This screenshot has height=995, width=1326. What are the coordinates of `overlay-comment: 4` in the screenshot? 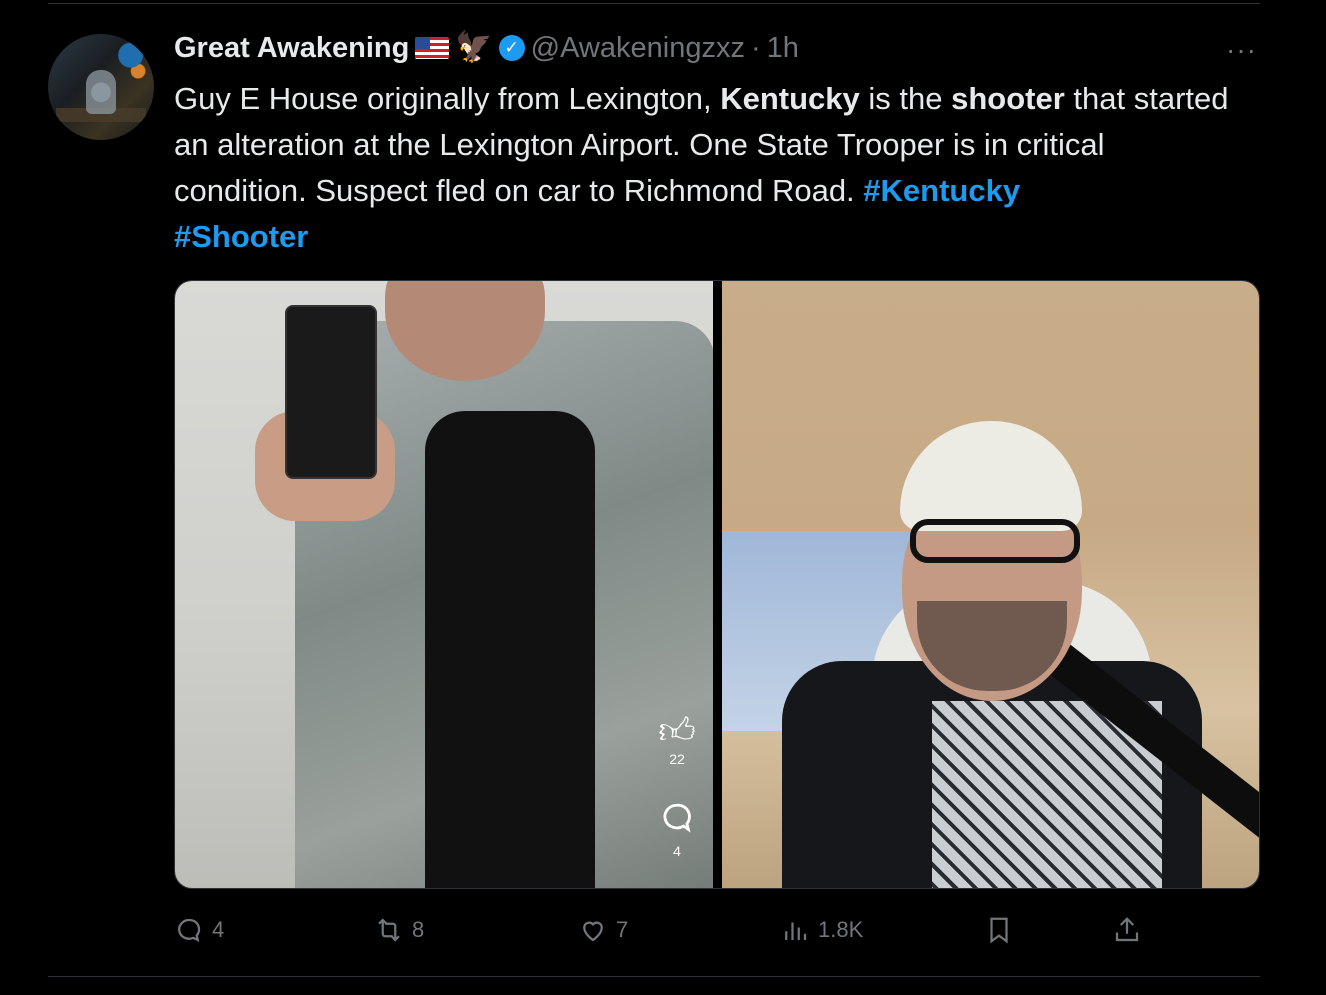 It's located at (677, 830).